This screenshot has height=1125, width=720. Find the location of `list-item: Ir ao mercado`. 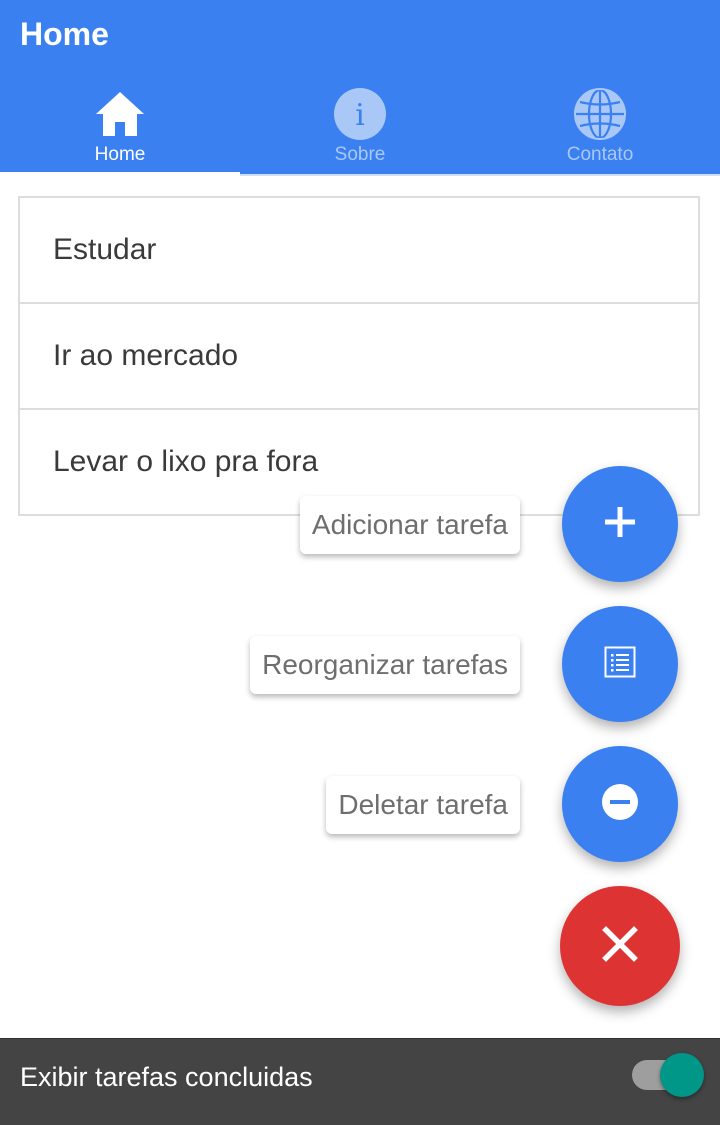

list-item: Ir ao mercado is located at coordinates (359, 357).